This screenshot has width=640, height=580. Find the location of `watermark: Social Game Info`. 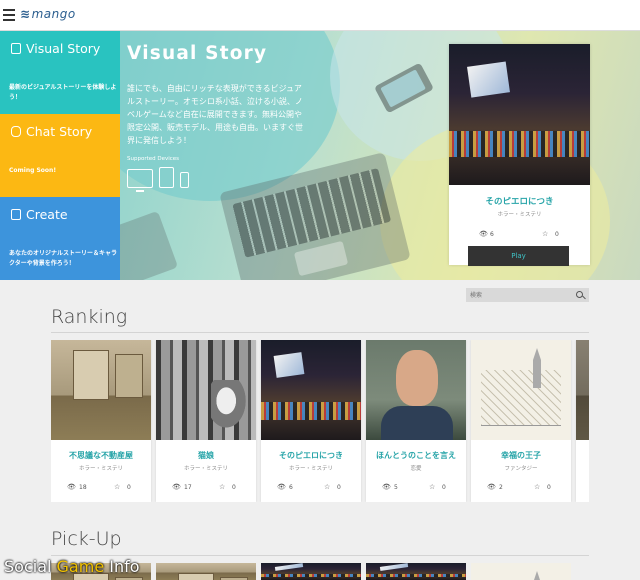

watermark: Social Game Info is located at coordinates (72, 566).